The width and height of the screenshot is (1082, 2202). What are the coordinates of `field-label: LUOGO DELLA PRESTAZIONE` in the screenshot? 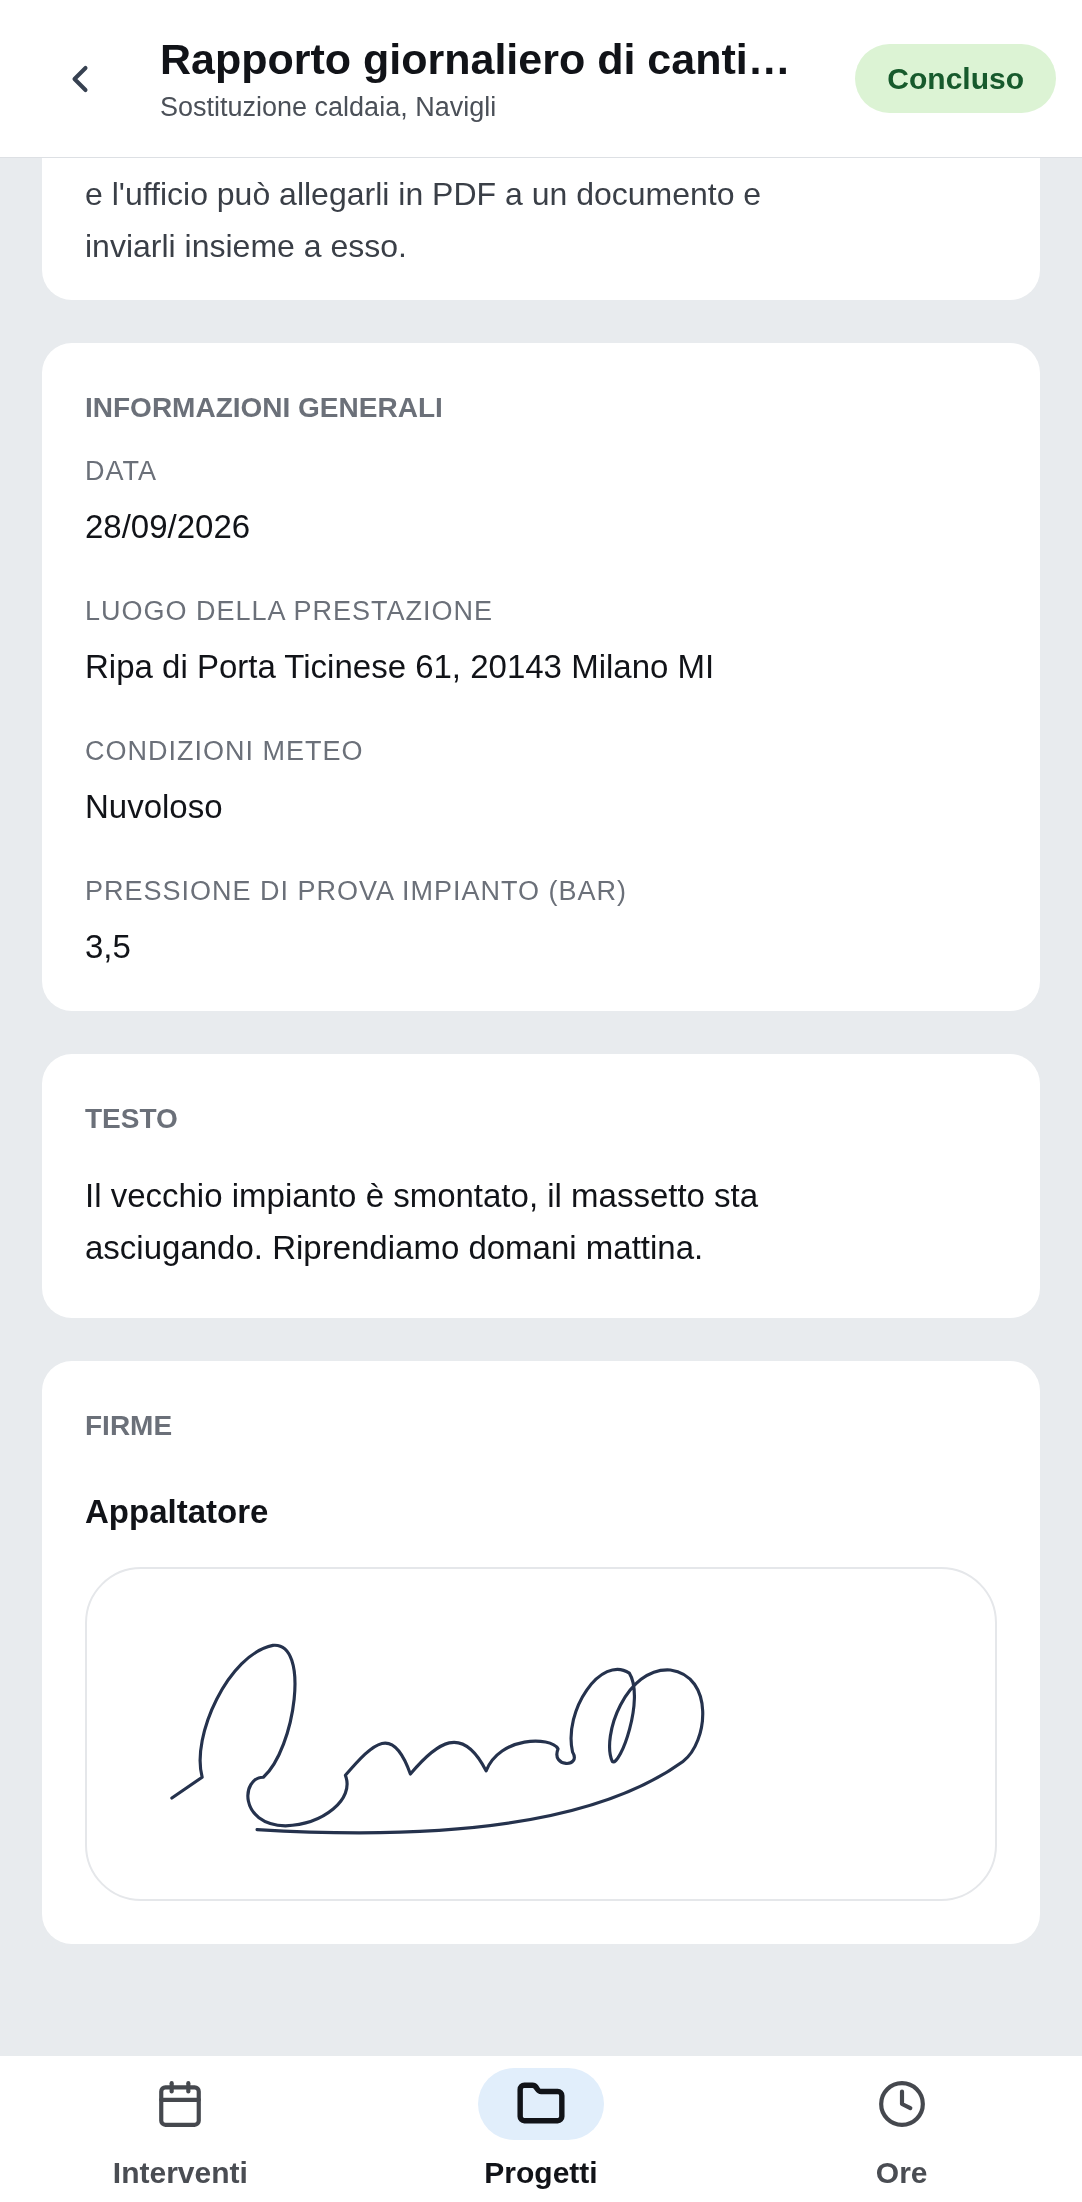 It's located at (290, 611).